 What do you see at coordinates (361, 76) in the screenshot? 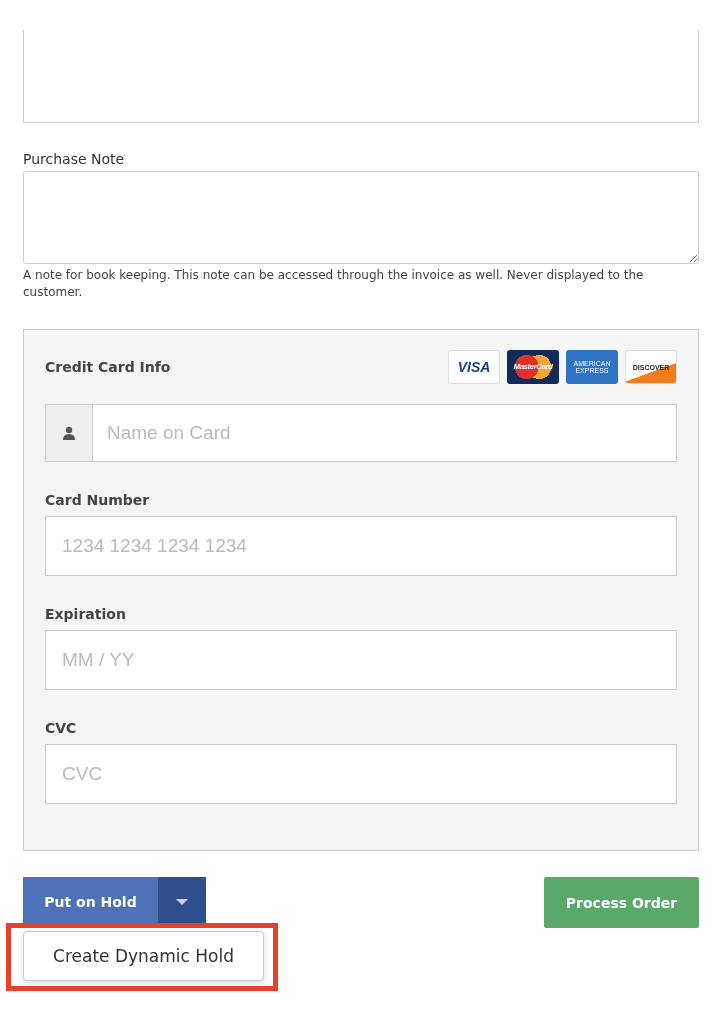
I see `text-area` at bounding box center [361, 76].